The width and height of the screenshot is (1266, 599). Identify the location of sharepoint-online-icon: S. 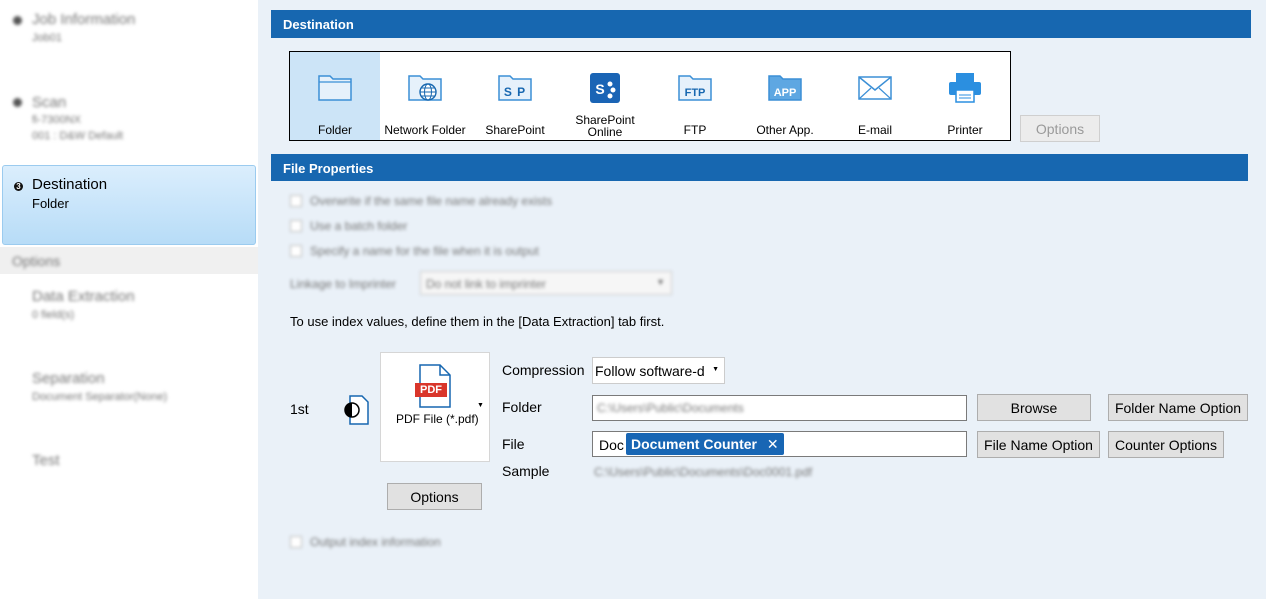
(605, 88).